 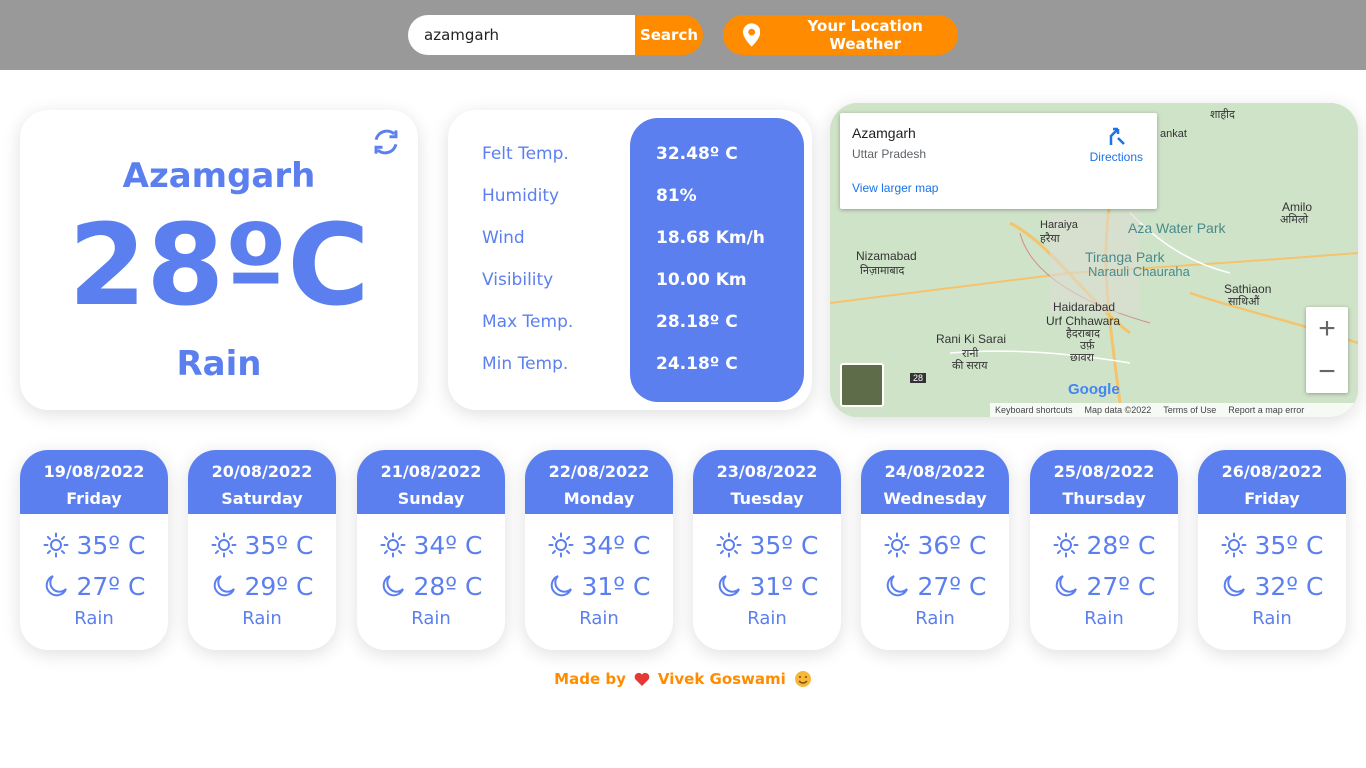 I want to click on zoom-in-button: +, so click(x=1327, y=328).